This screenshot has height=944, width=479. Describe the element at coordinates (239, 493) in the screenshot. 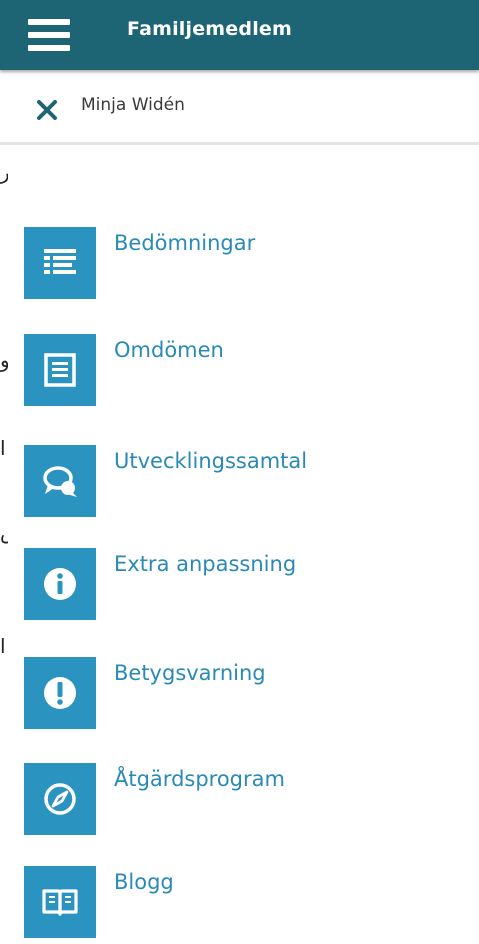

I see `menu-item-utvecklingssamtal: Utvecklingssamtal` at that location.